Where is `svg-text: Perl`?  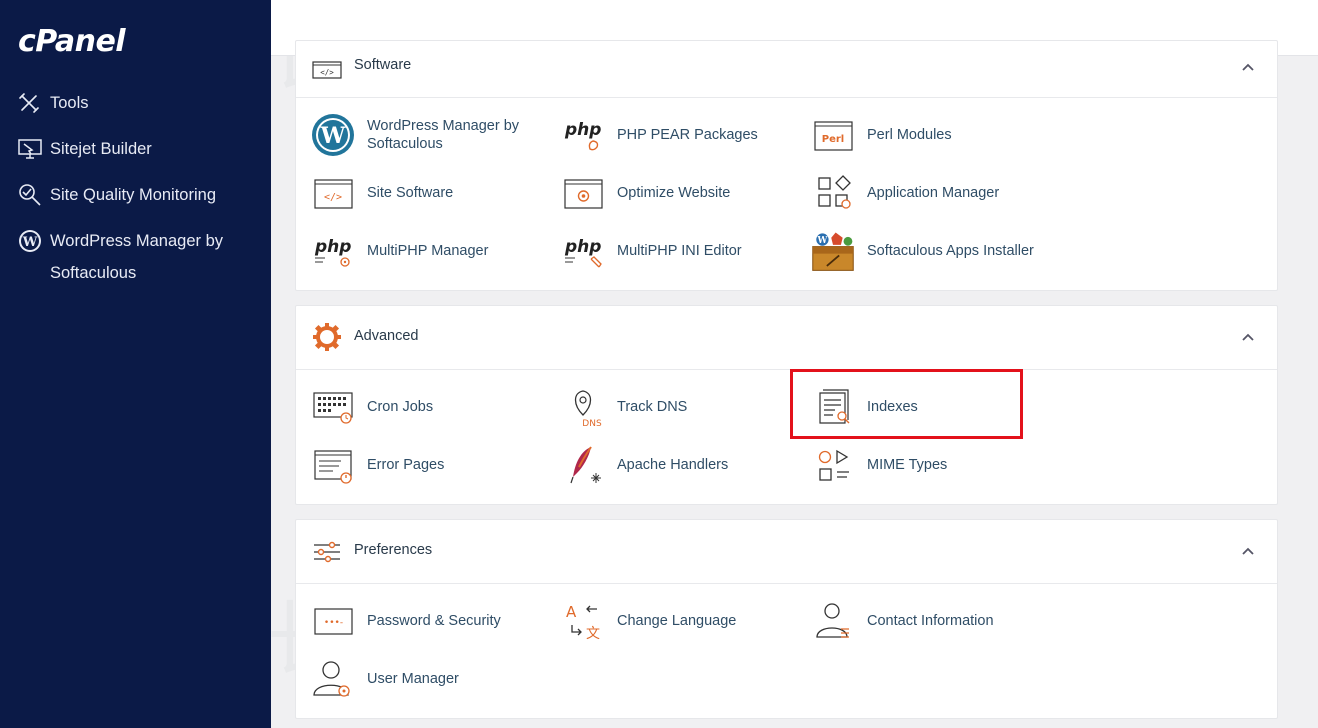
svg-text: Perl is located at coordinates (833, 139).